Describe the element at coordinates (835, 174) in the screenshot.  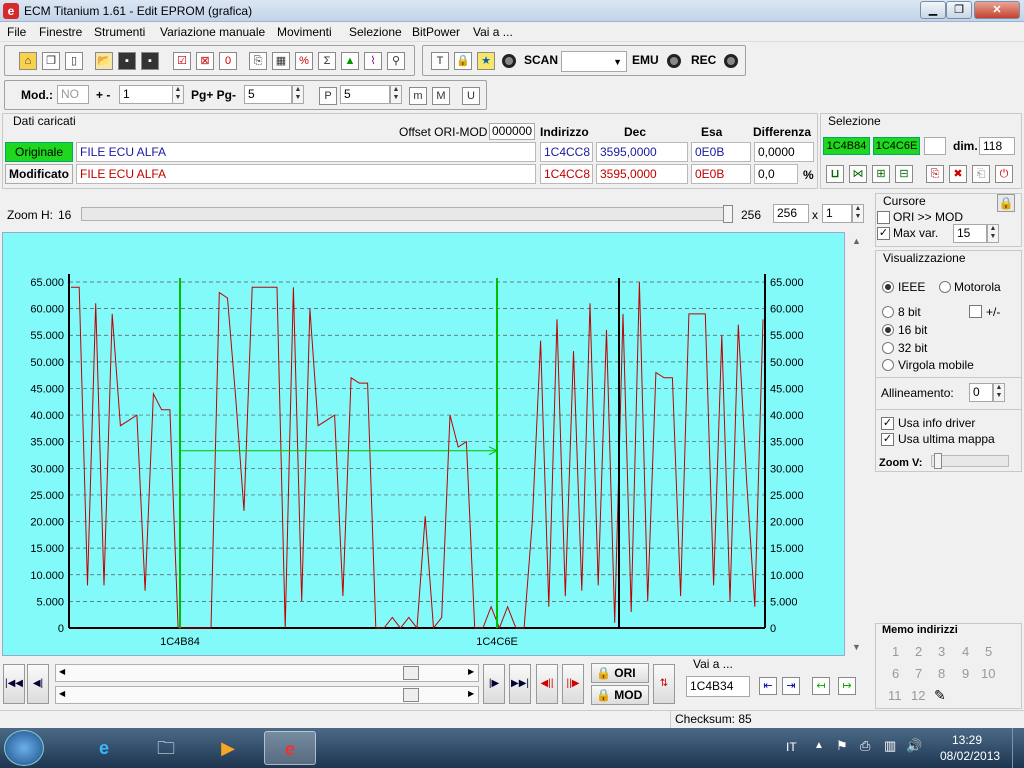
I see `bracket-icon: ⊔` at that location.